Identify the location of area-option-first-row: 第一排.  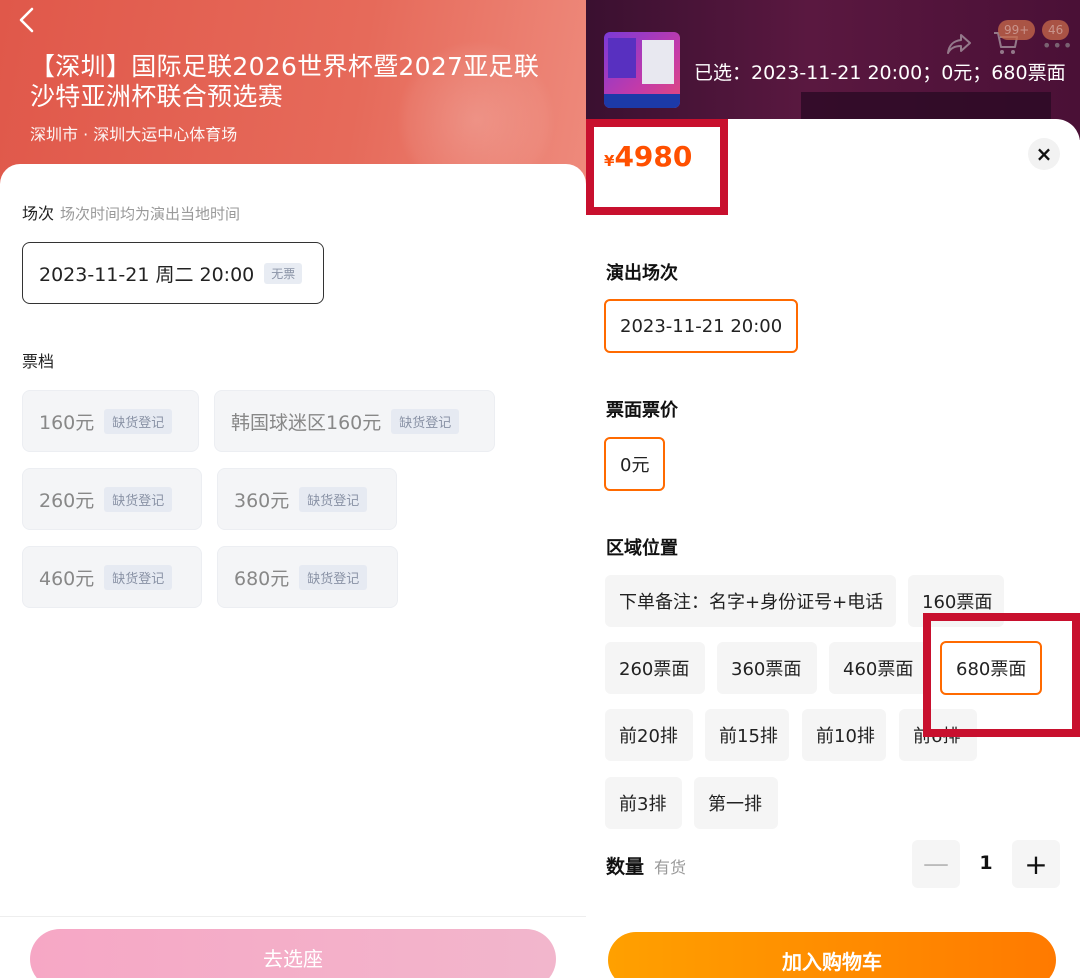
(736, 803).